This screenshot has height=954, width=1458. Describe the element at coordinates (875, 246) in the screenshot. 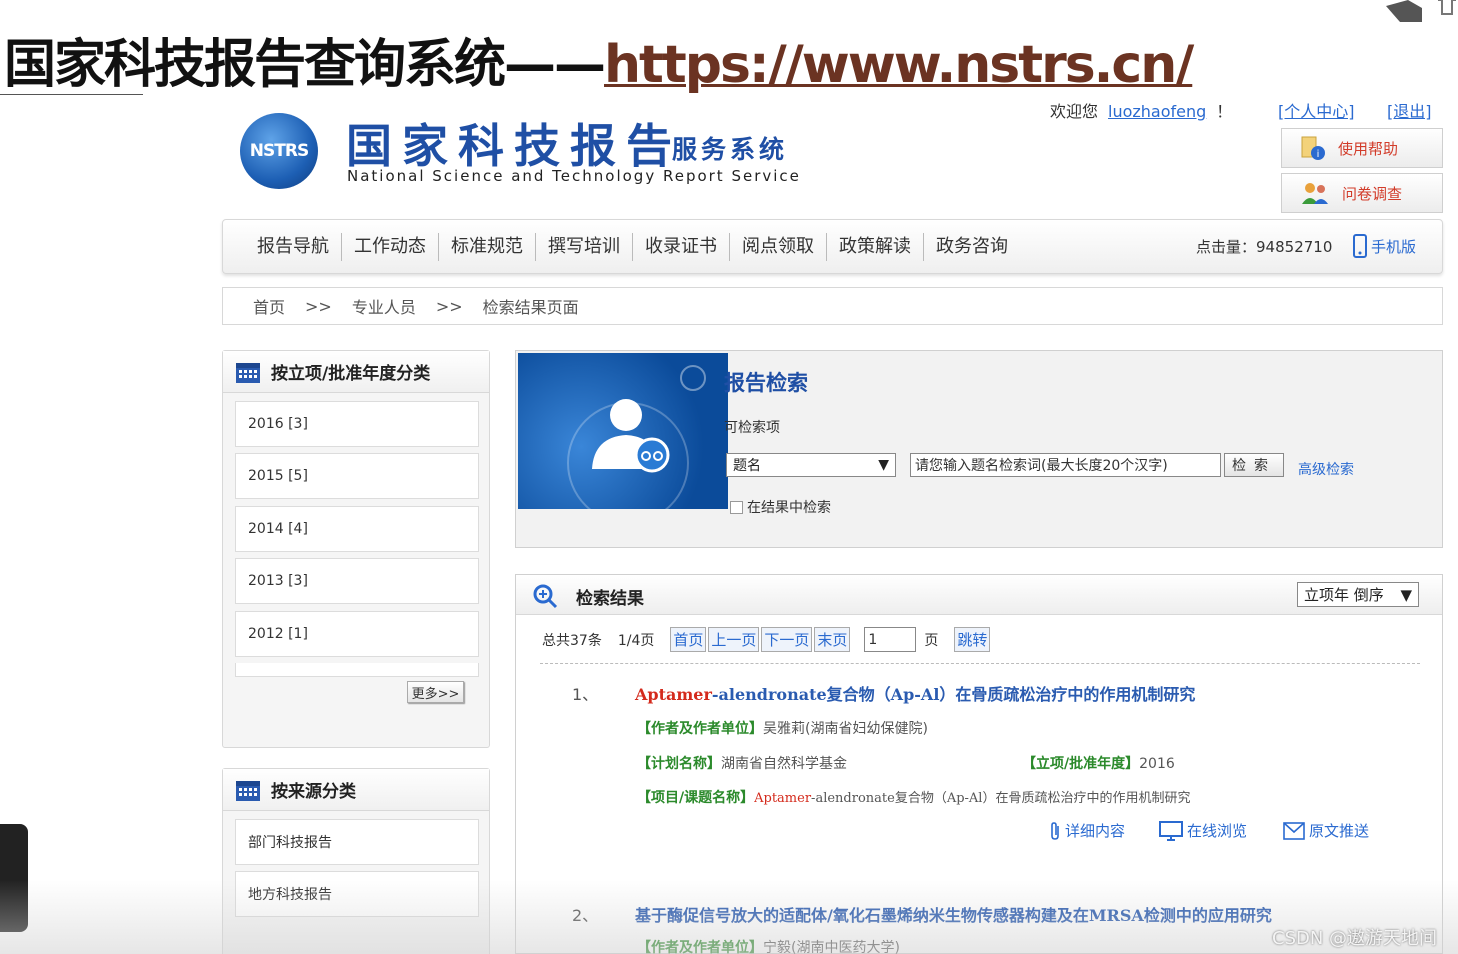

I see `nav-item-policy: 政策解读` at that location.